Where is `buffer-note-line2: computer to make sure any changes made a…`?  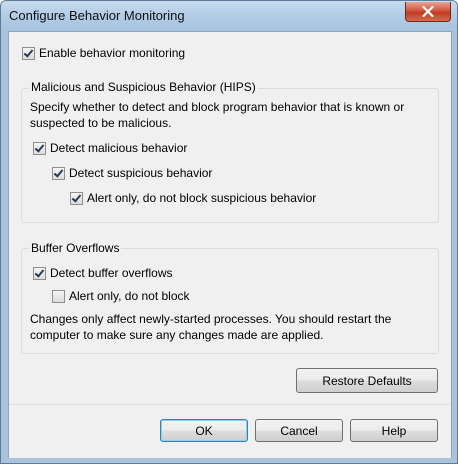
buffer-note-line2: computer to make sure any changes made a… is located at coordinates (177, 335).